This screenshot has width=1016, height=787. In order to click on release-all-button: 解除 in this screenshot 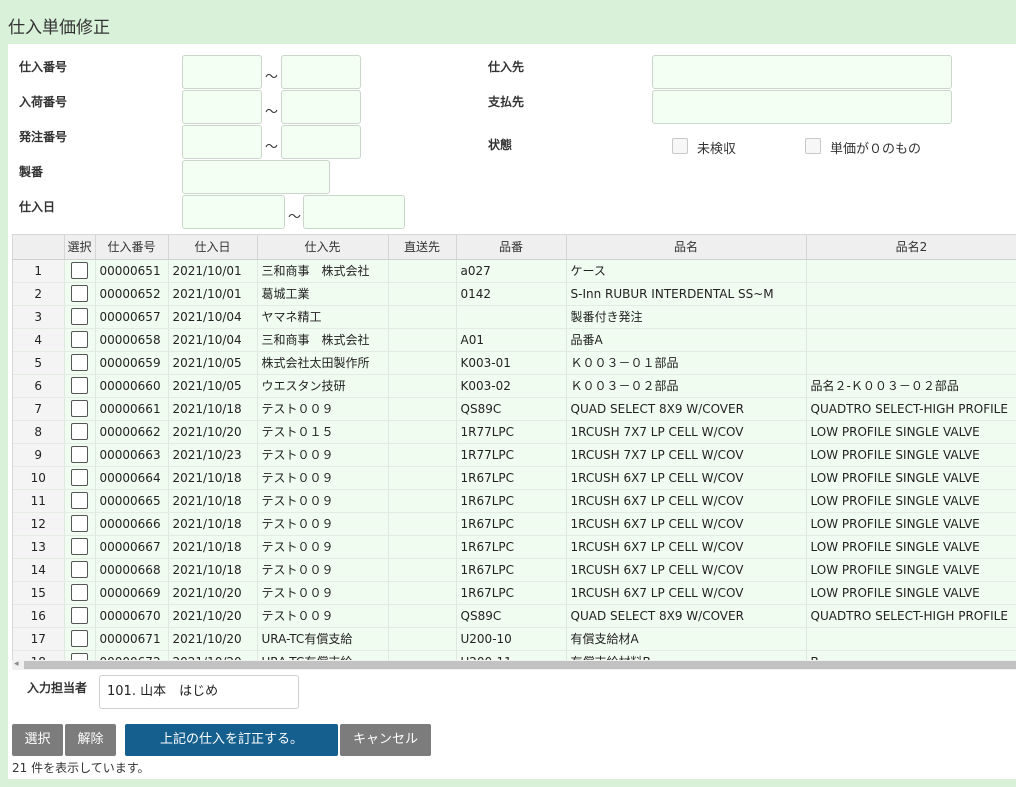, I will do `click(90, 740)`.